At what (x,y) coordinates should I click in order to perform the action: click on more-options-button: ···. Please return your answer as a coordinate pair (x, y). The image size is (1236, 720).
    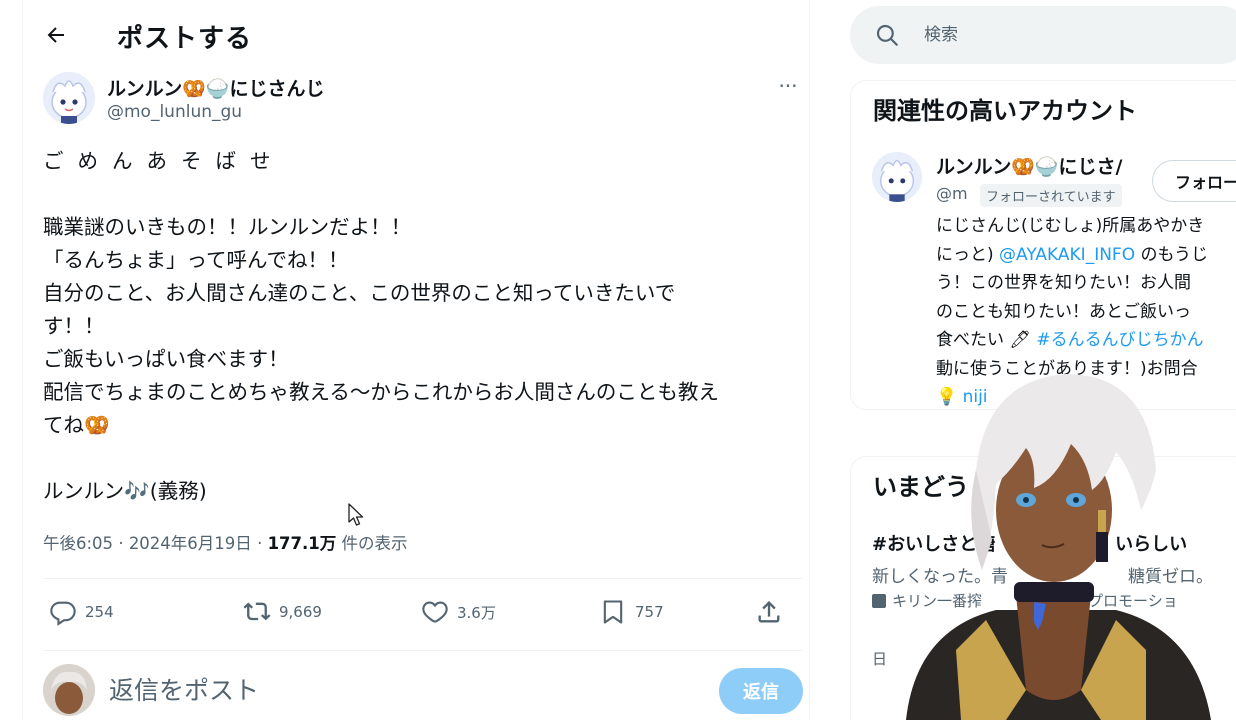
    Looking at the image, I should click on (788, 86).